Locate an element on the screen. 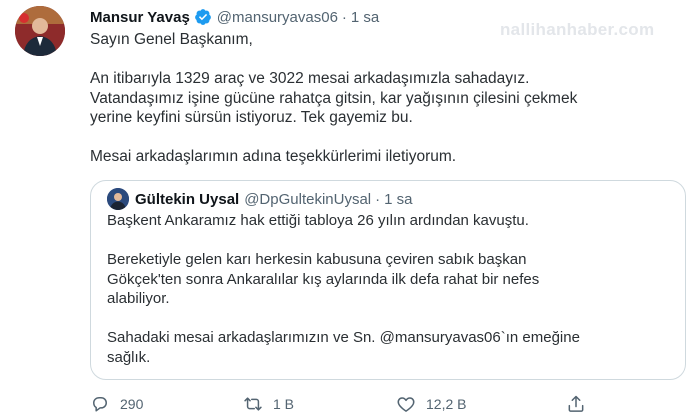 The height and width of the screenshot is (420, 700). verified-badge-icon is located at coordinates (203, 17).